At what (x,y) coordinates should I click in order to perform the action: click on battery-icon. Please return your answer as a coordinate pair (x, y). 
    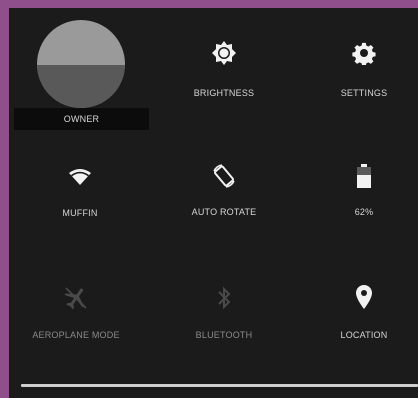
    Looking at the image, I should click on (364, 176).